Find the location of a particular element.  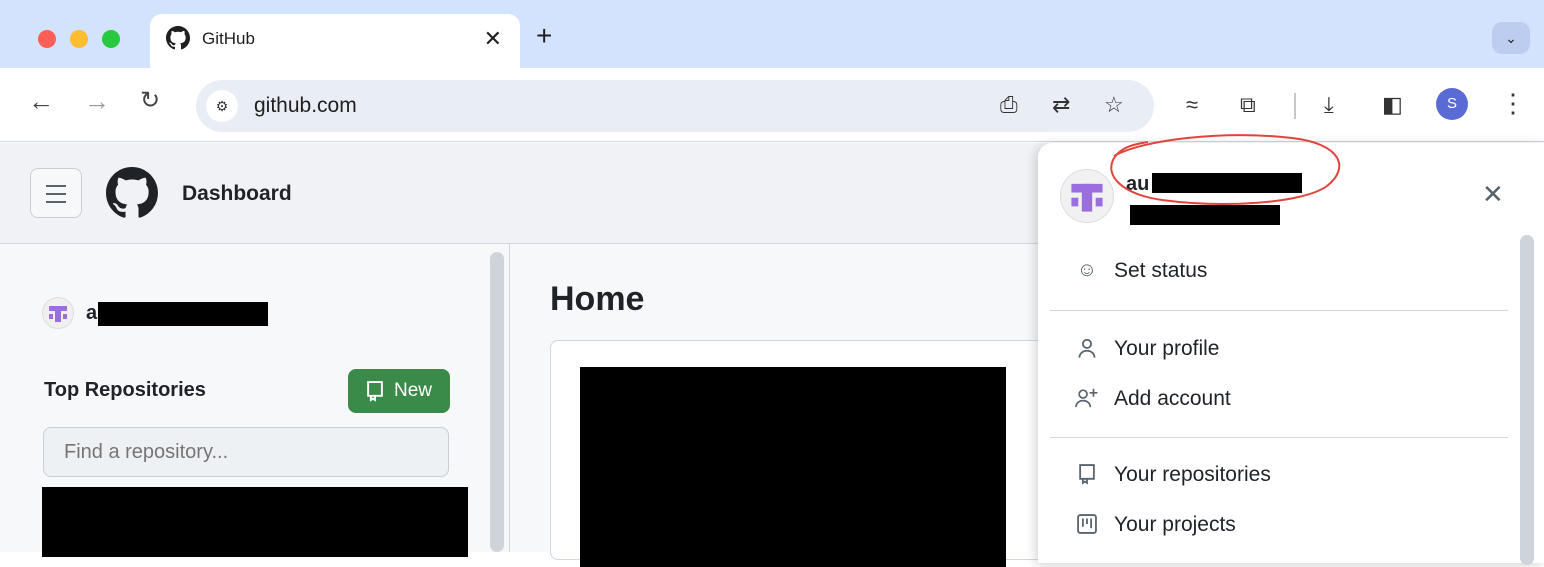

maximize-window-button is located at coordinates (111, 39).